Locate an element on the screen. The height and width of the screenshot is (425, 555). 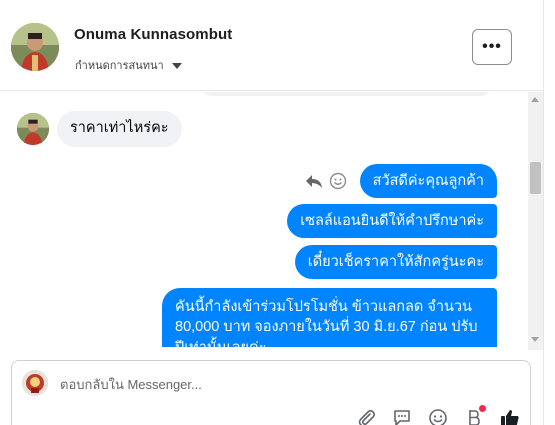
b-icon is located at coordinates (474, 415).